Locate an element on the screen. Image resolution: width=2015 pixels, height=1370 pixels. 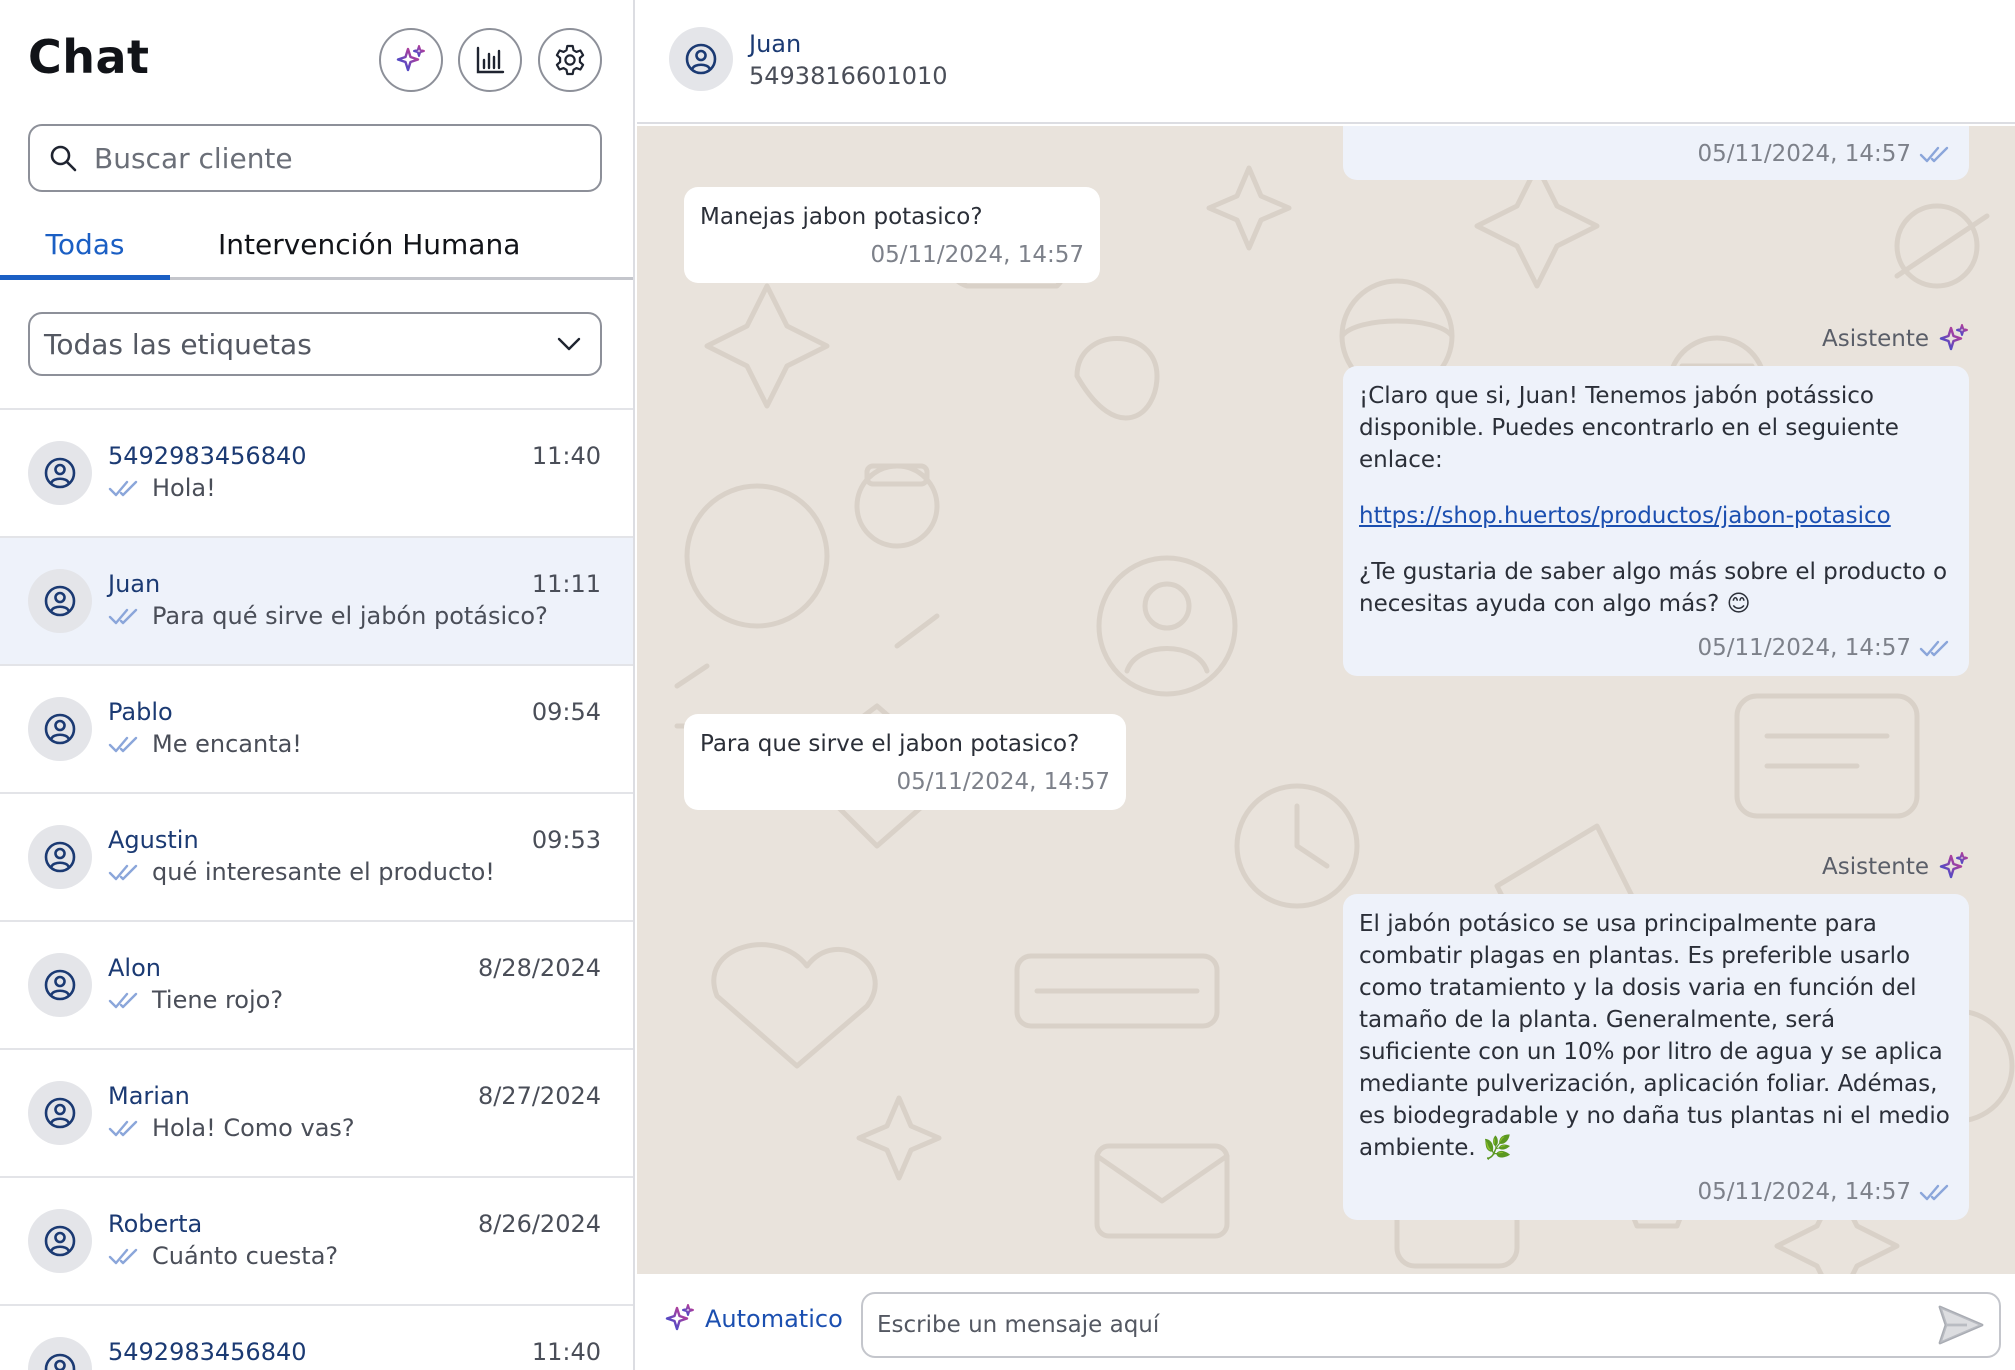
chat-contact-name: Roberta is located at coordinates (155, 1224).